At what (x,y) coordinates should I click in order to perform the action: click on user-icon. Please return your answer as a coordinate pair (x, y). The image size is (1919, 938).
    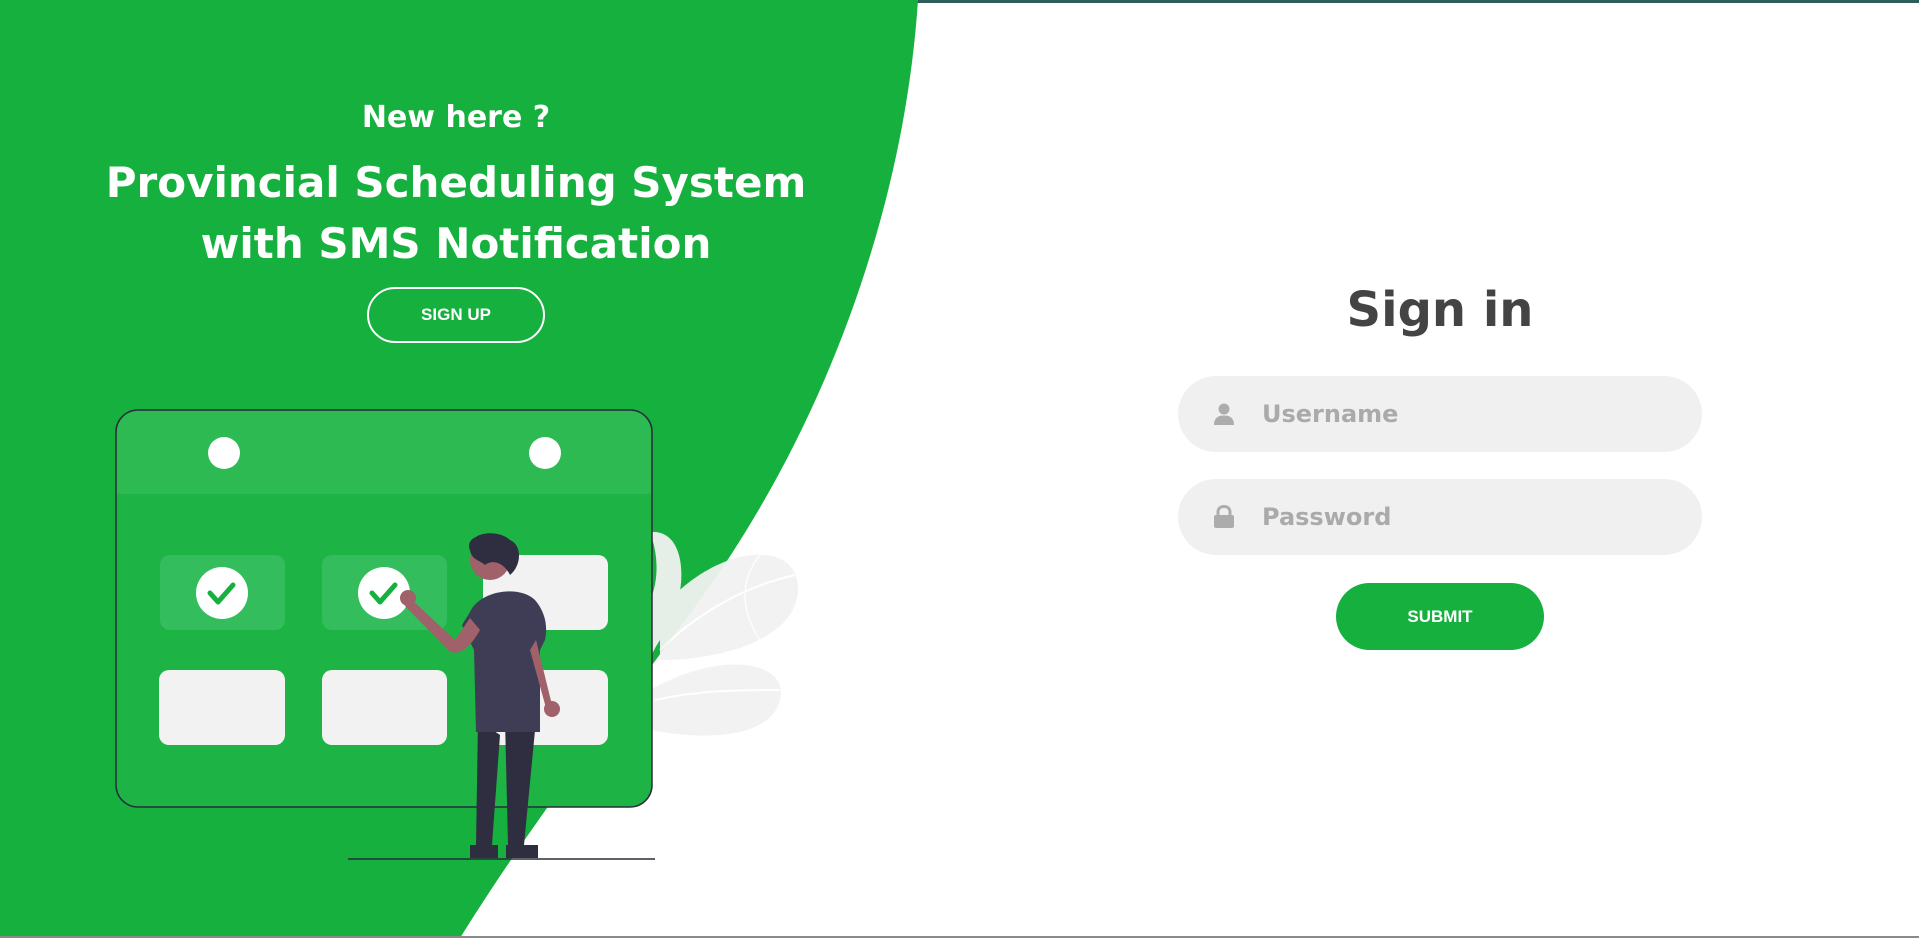
    Looking at the image, I should click on (1224, 414).